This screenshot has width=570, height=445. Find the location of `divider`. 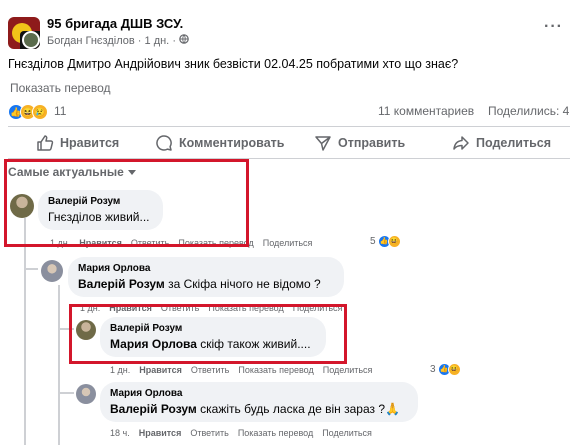

divider is located at coordinates (289, 126).